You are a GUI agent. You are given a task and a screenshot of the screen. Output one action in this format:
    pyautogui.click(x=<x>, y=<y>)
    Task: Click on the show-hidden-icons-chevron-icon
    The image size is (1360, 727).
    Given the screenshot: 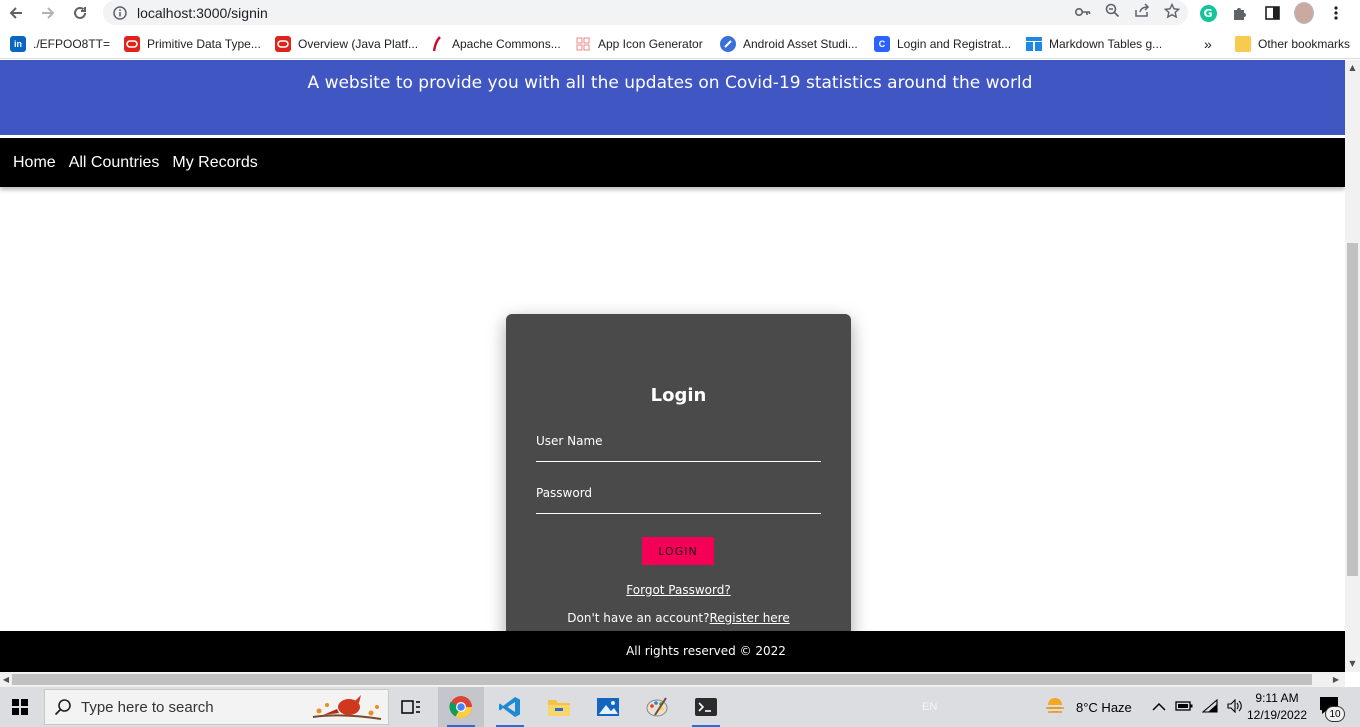 What is the action you would take?
    pyautogui.click(x=1159, y=707)
    